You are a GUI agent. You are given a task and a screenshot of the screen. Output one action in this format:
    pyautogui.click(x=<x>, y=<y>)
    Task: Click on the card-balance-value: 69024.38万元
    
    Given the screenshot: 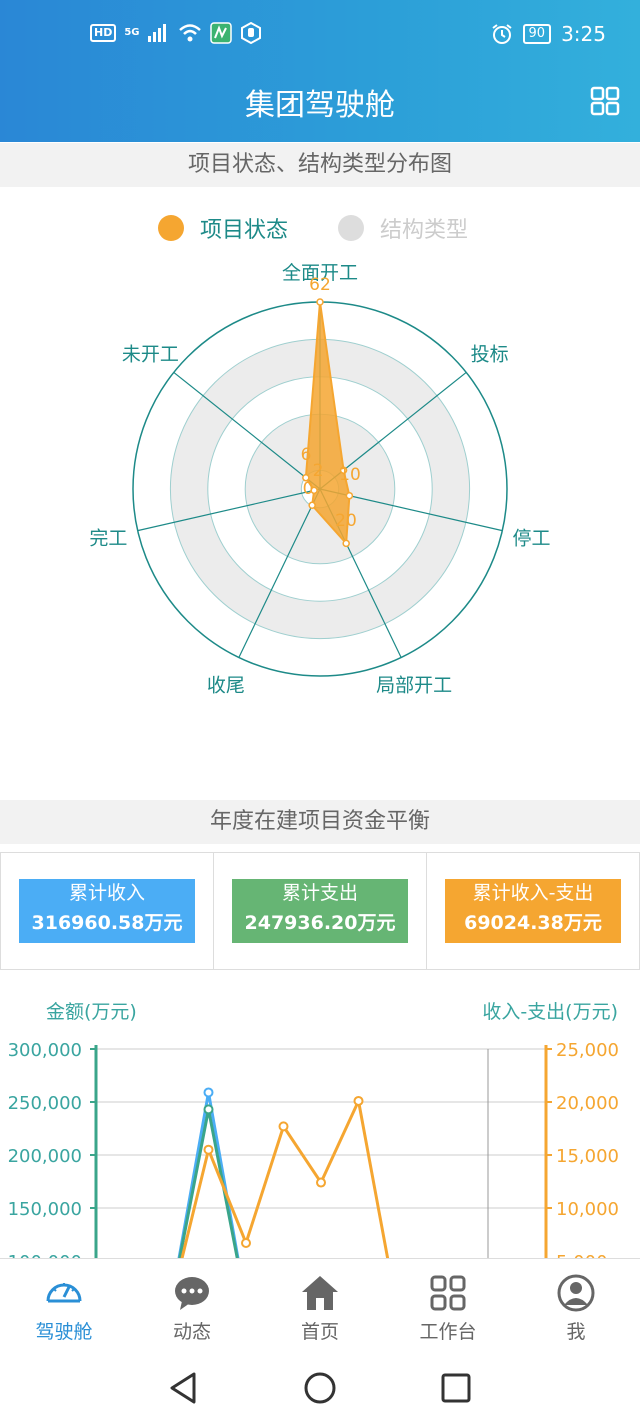 What is the action you would take?
    pyautogui.click(x=533, y=923)
    